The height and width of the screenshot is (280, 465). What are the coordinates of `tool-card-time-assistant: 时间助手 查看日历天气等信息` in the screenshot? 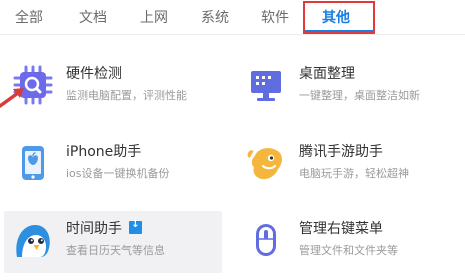 It's located at (113, 242).